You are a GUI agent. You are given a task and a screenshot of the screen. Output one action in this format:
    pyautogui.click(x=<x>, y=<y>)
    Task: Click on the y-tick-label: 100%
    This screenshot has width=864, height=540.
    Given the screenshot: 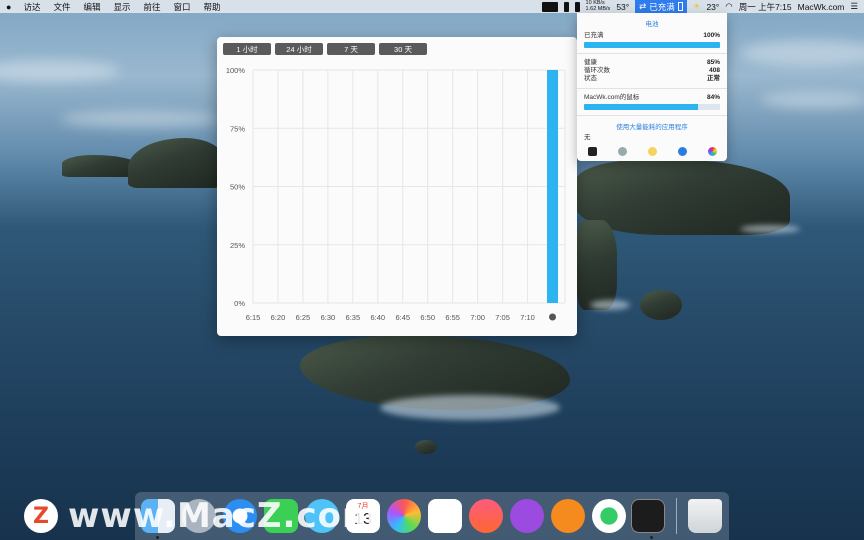 What is the action you would take?
    pyautogui.click(x=236, y=70)
    